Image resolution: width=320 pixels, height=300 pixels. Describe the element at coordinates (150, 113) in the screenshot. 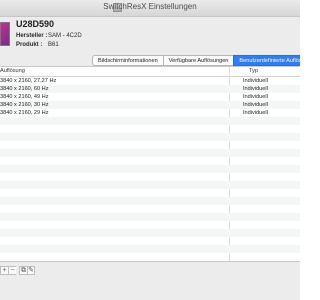

I see `table-row: 3840 x 2160, 29 Hz Individuell` at that location.